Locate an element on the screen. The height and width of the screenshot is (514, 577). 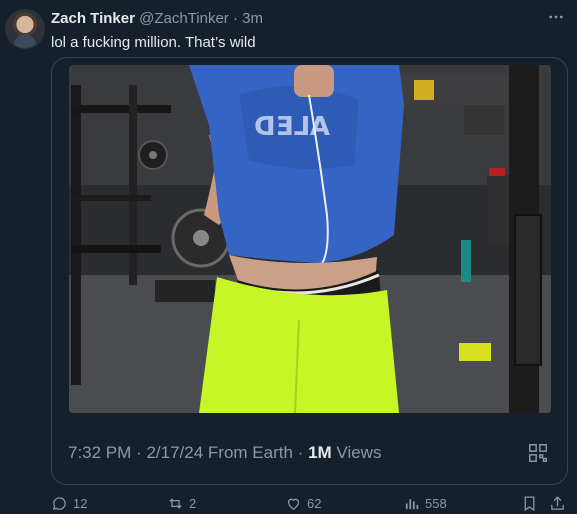
views-label: Views is located at coordinates (359, 452).